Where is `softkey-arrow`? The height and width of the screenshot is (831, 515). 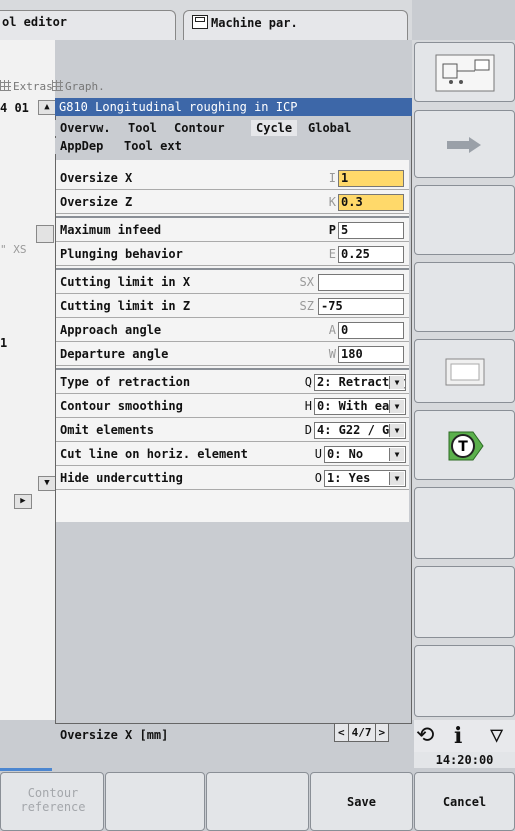
softkey-arrow is located at coordinates (464, 144).